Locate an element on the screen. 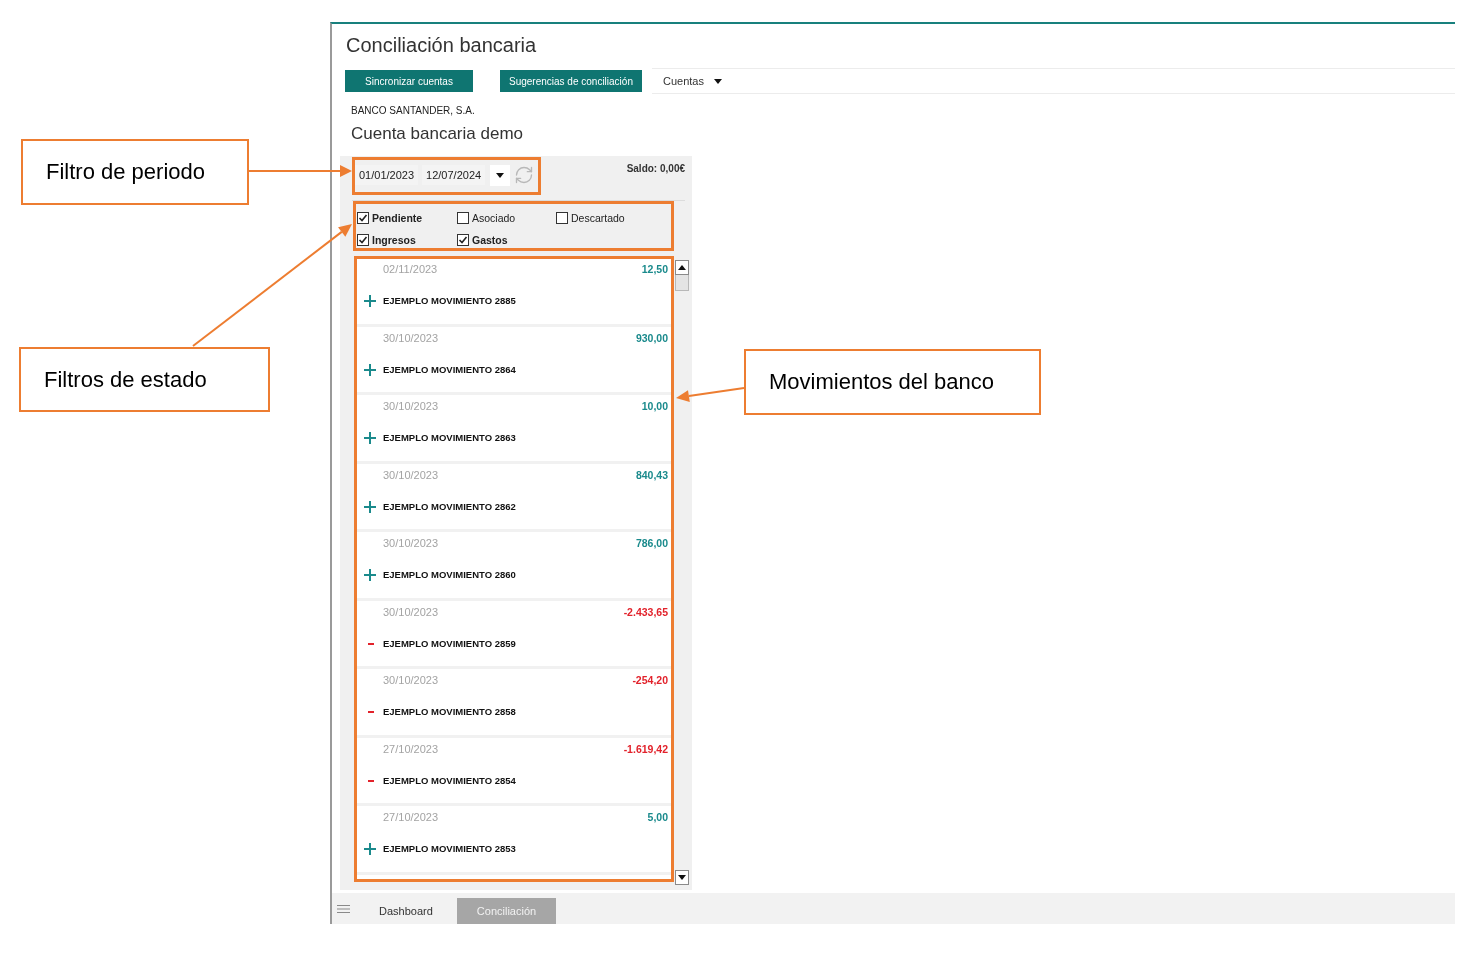 This screenshot has height=958, width=1466. checkbox-label: Pendiente is located at coordinates (397, 218).